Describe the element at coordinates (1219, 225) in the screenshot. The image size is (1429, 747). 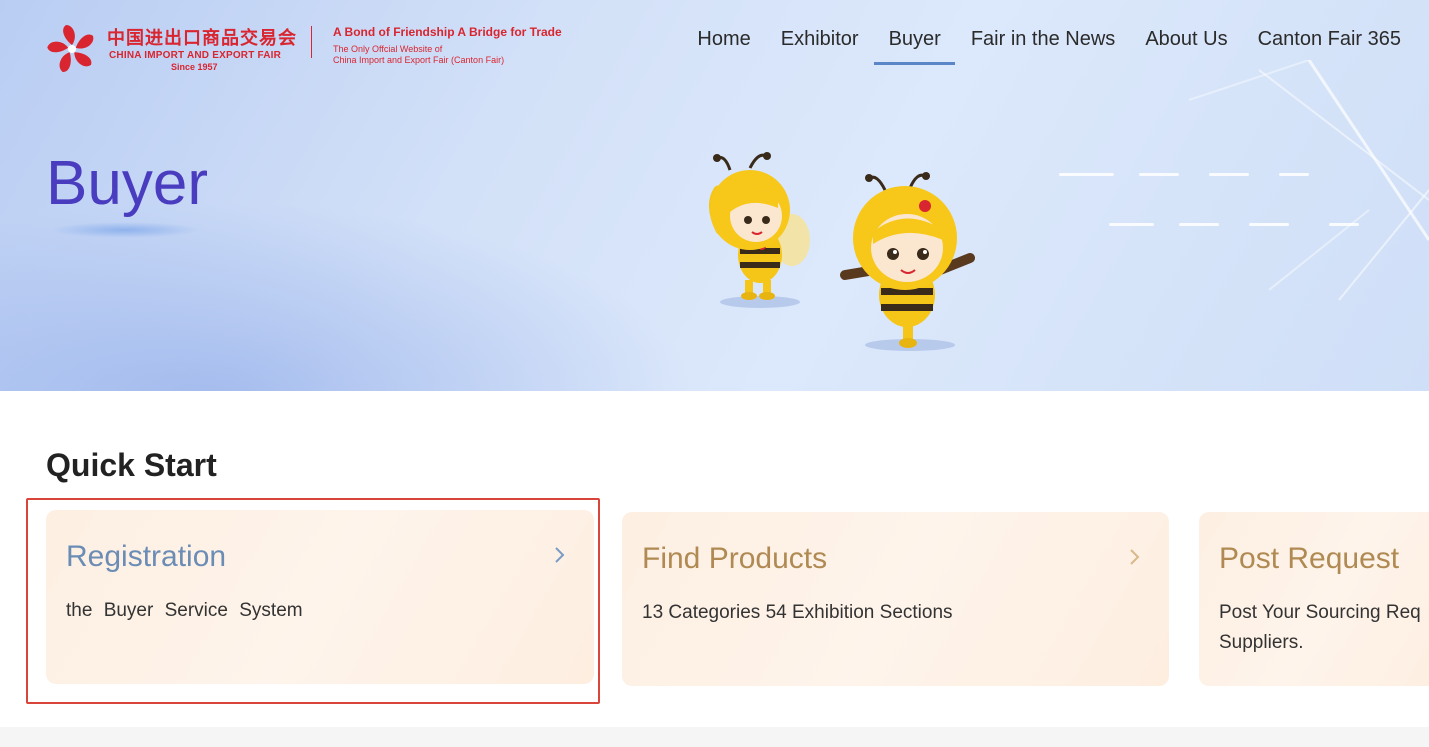
I see `hero-light-streaks` at that location.